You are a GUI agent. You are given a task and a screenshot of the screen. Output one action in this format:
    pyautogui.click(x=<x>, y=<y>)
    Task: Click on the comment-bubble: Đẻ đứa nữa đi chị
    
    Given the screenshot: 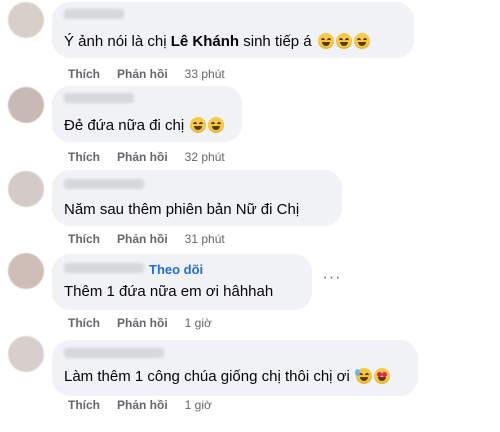 What is the action you would take?
    pyautogui.click(x=147, y=114)
    